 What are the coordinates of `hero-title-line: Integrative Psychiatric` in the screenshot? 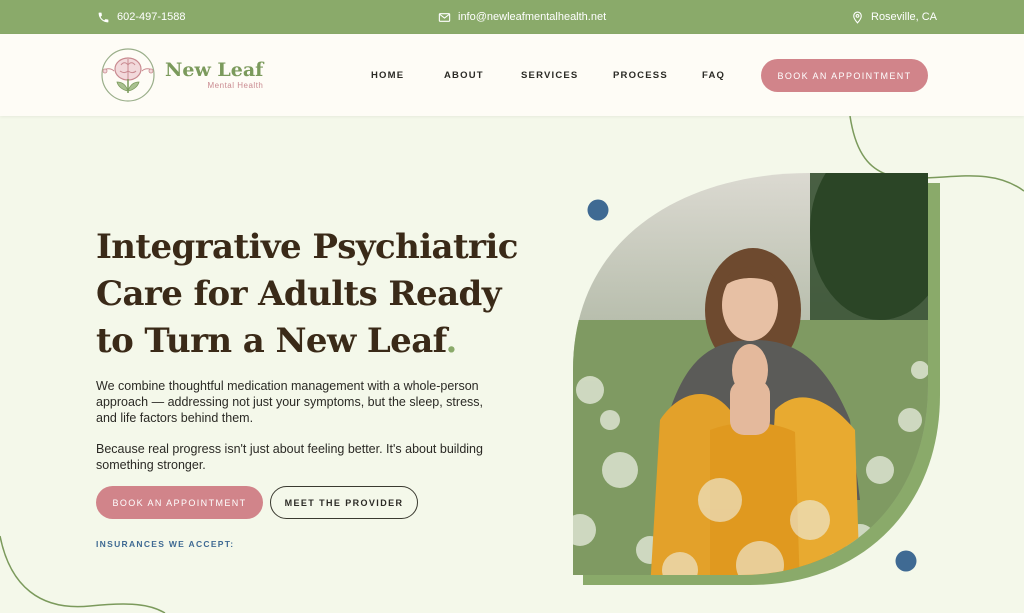 It's located at (307, 247).